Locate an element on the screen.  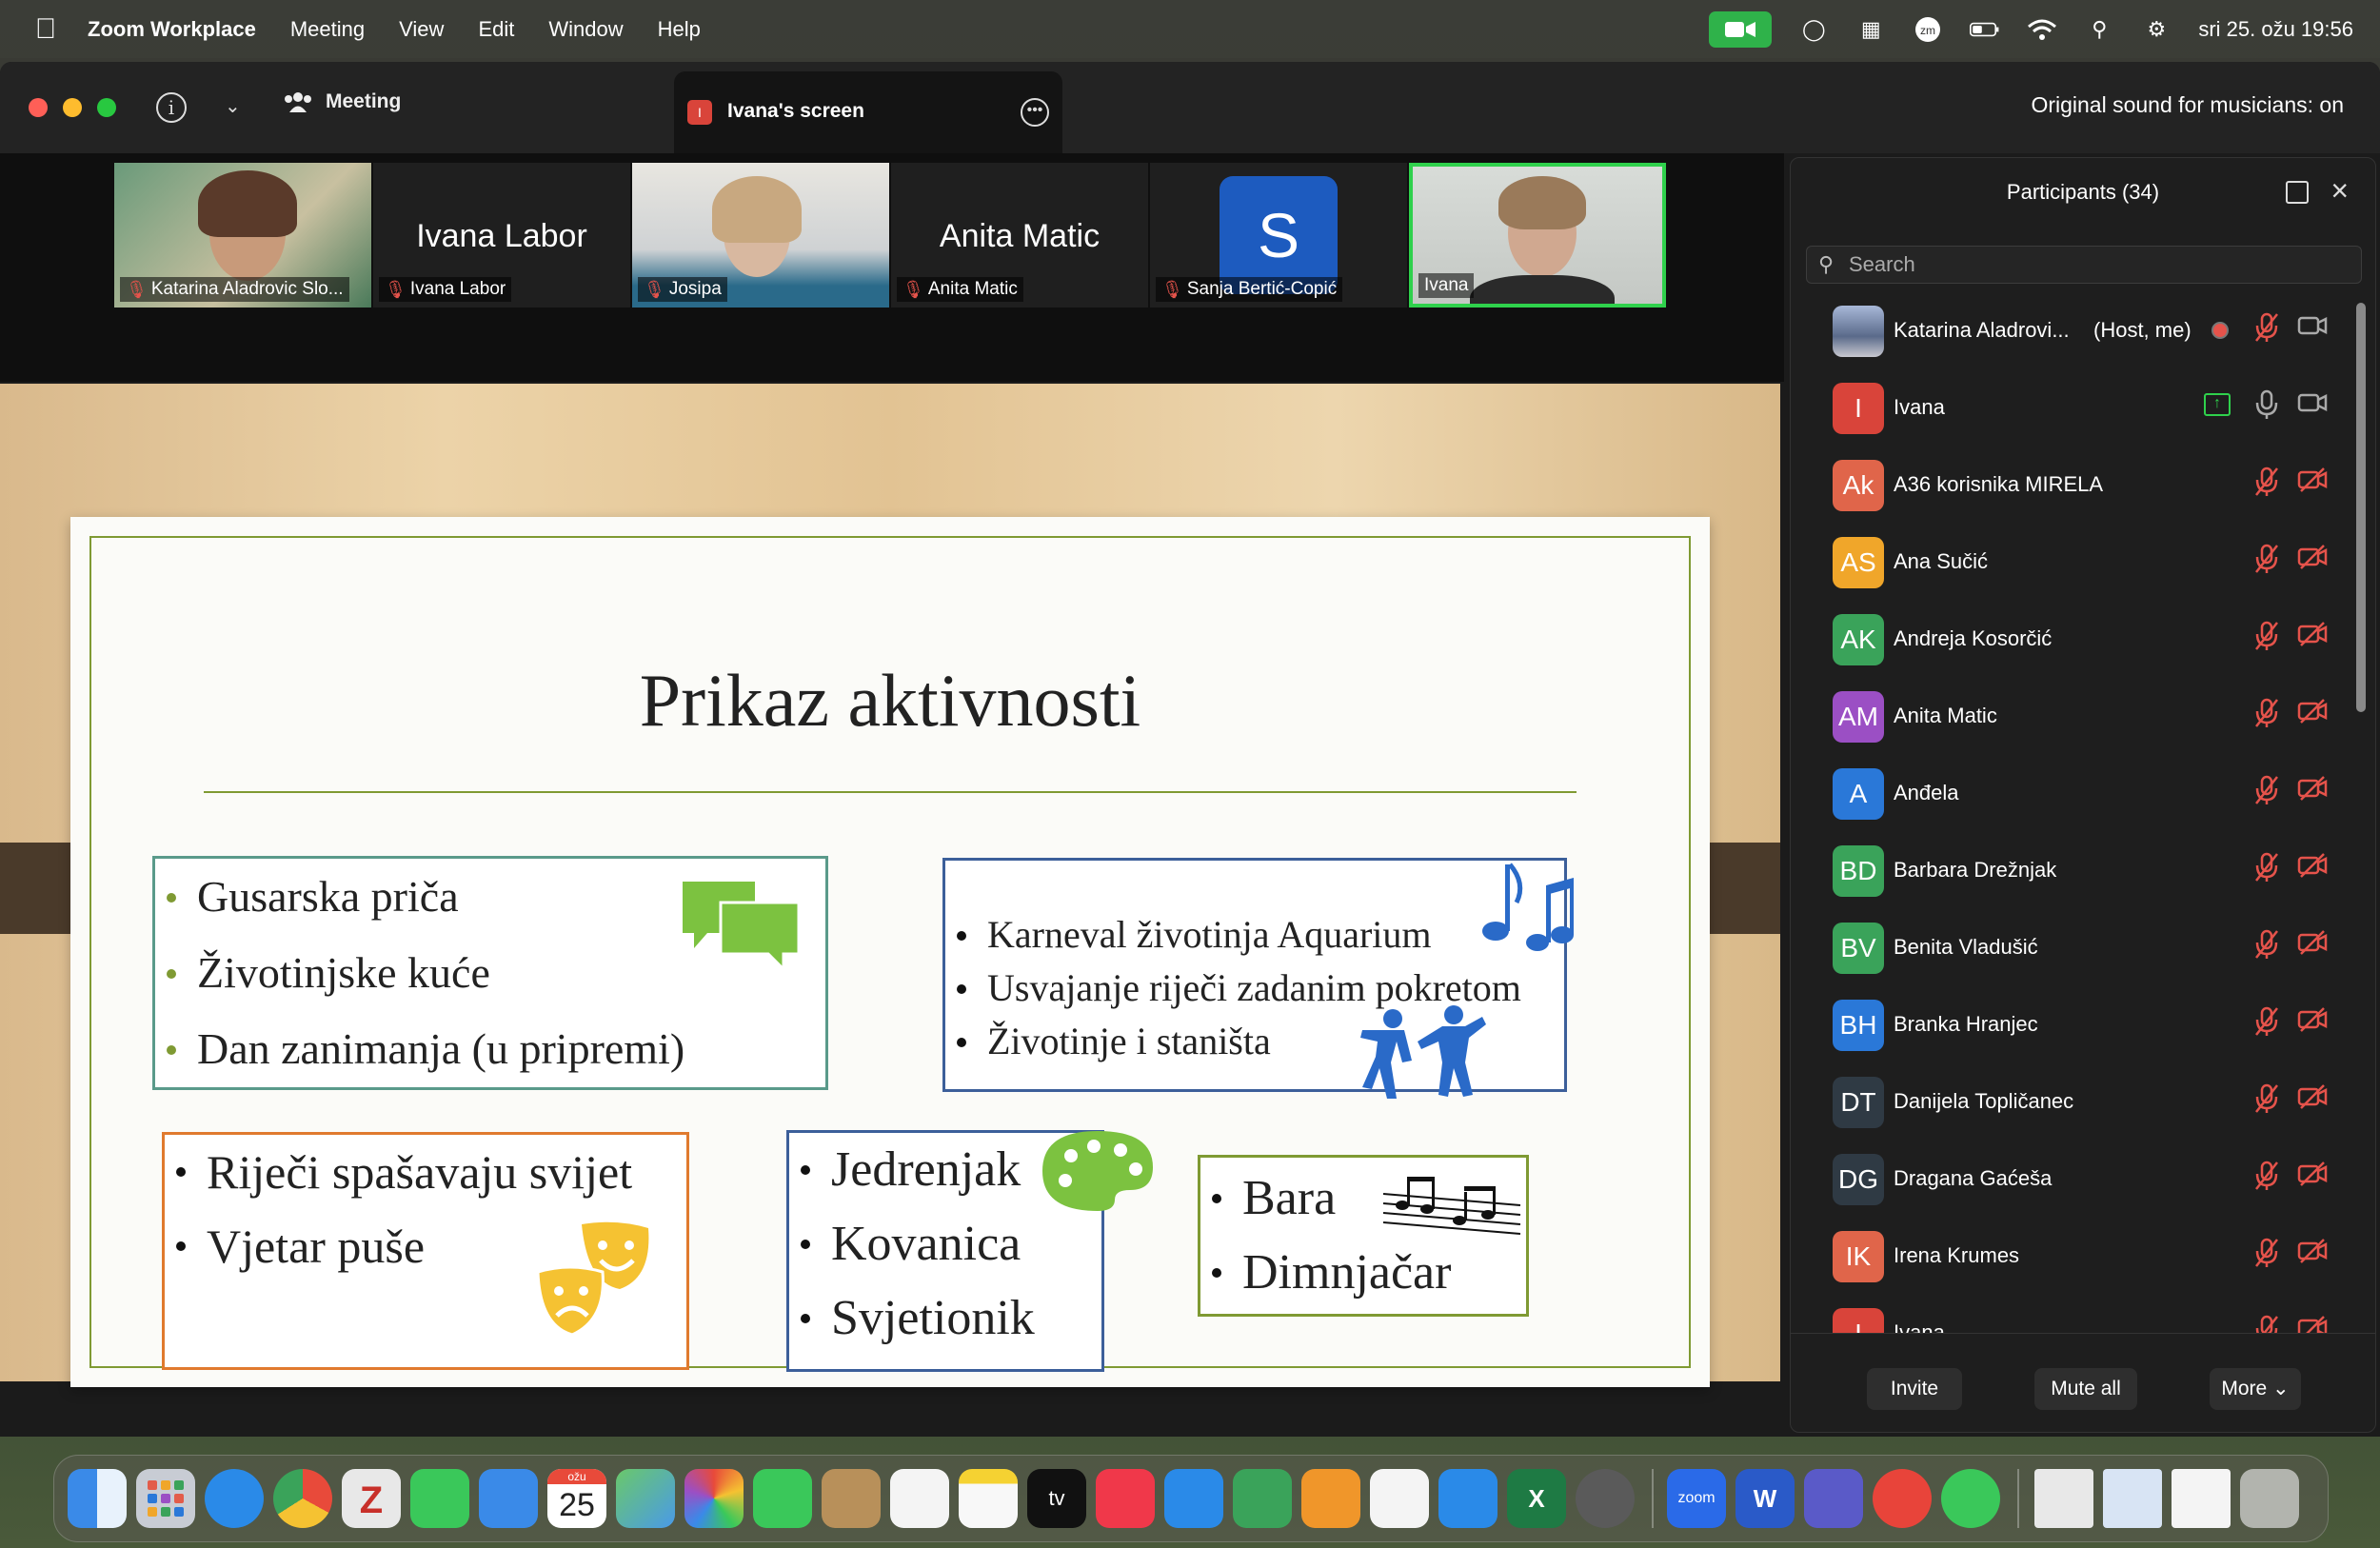
participant-list-scrollbar is located at coordinates (2361, 508).